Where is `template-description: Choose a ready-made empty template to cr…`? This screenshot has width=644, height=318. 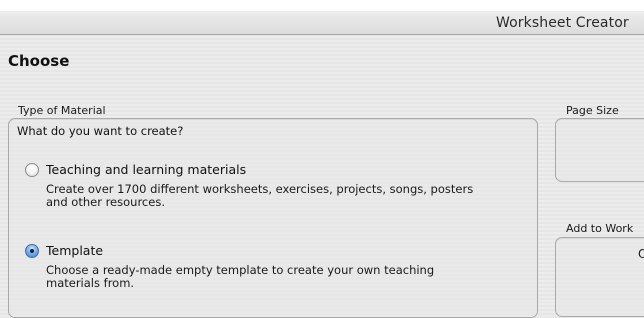 template-description: Choose a ready-made empty template to cr… is located at coordinates (240, 276).